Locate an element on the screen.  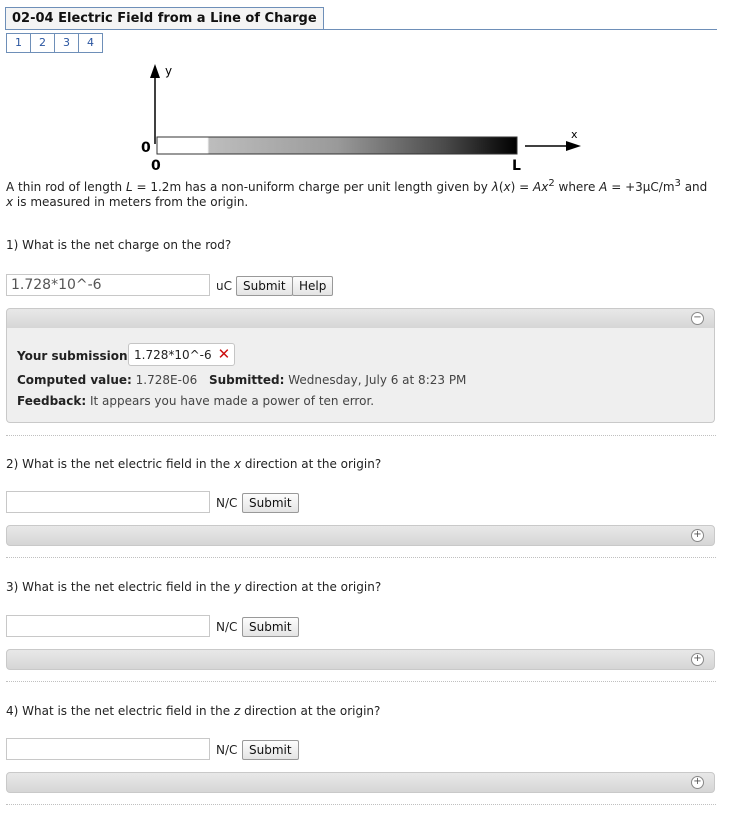
question-1-answer-input is located at coordinates (108, 285).